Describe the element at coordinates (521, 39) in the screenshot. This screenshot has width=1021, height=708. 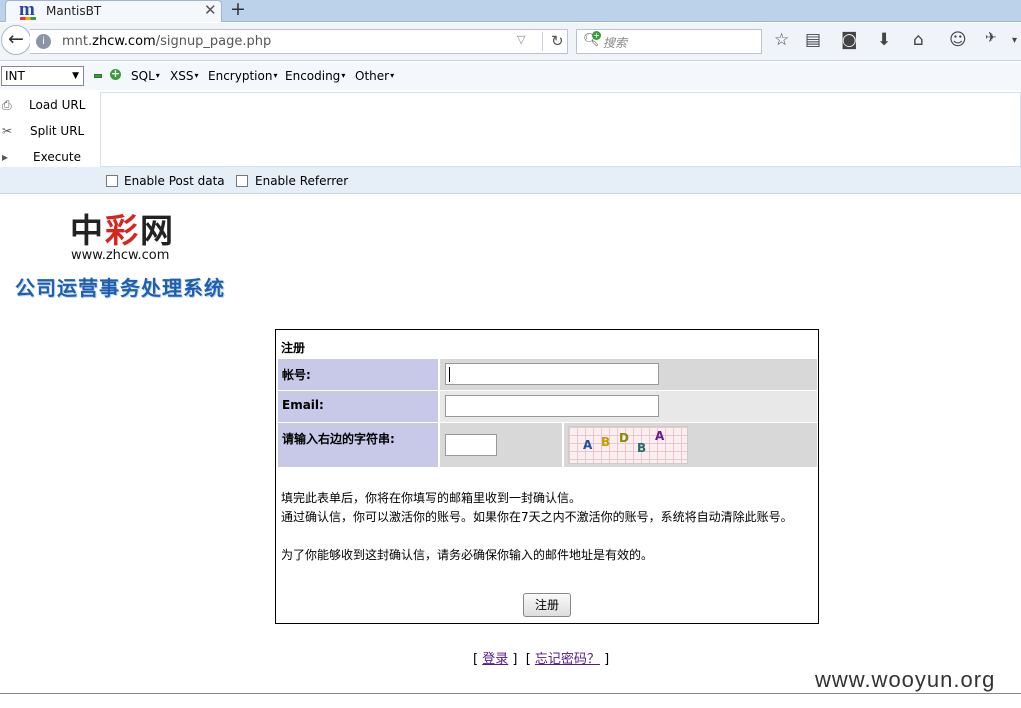
I see `url-dropdown-icon: ▽` at that location.